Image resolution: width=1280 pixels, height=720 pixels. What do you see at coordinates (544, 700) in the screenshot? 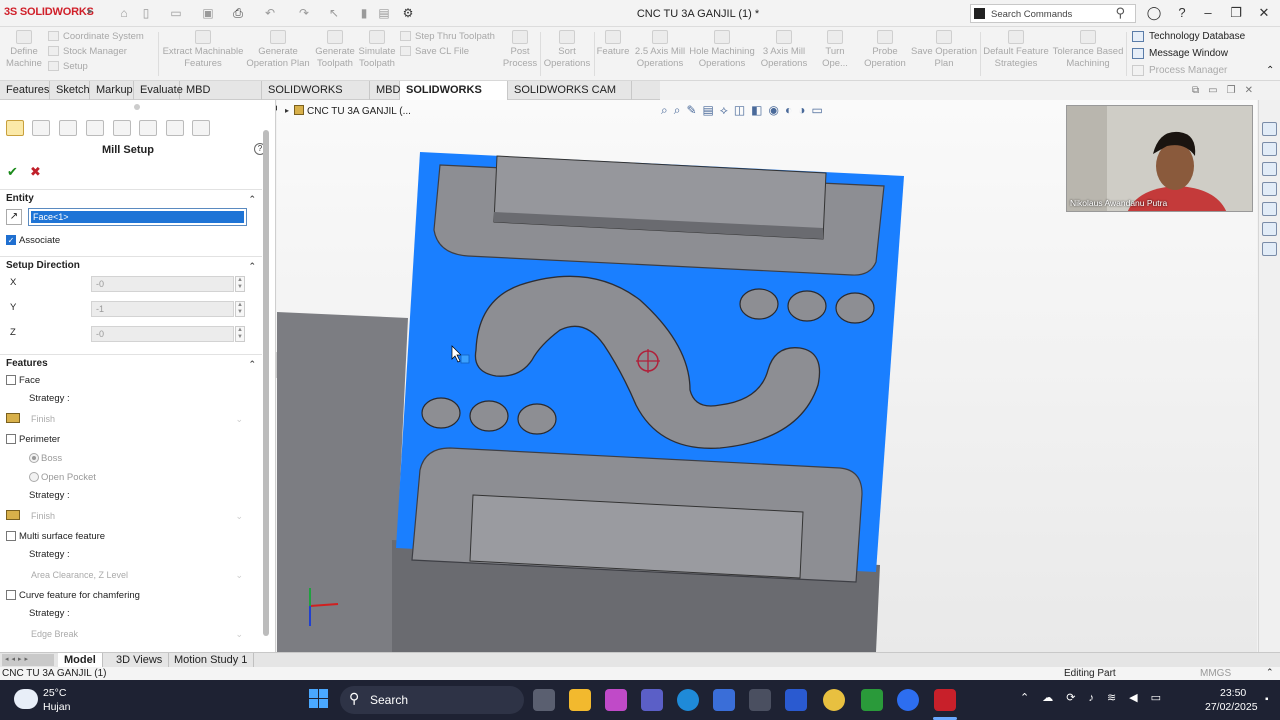
I see `task-view-icon` at bounding box center [544, 700].